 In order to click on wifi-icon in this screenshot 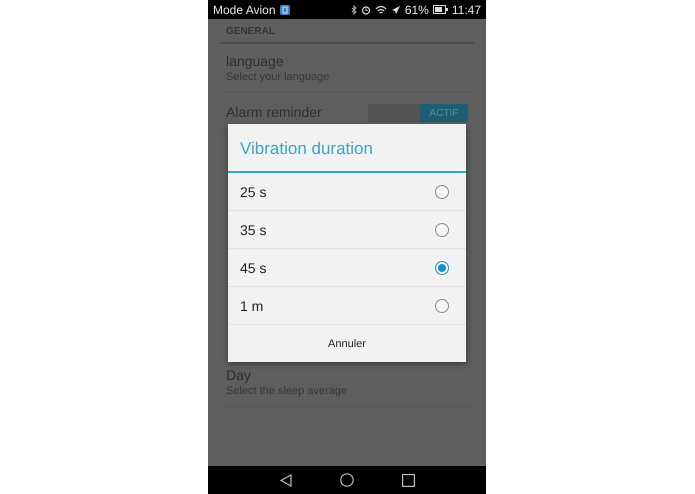, I will do `click(380, 9)`.